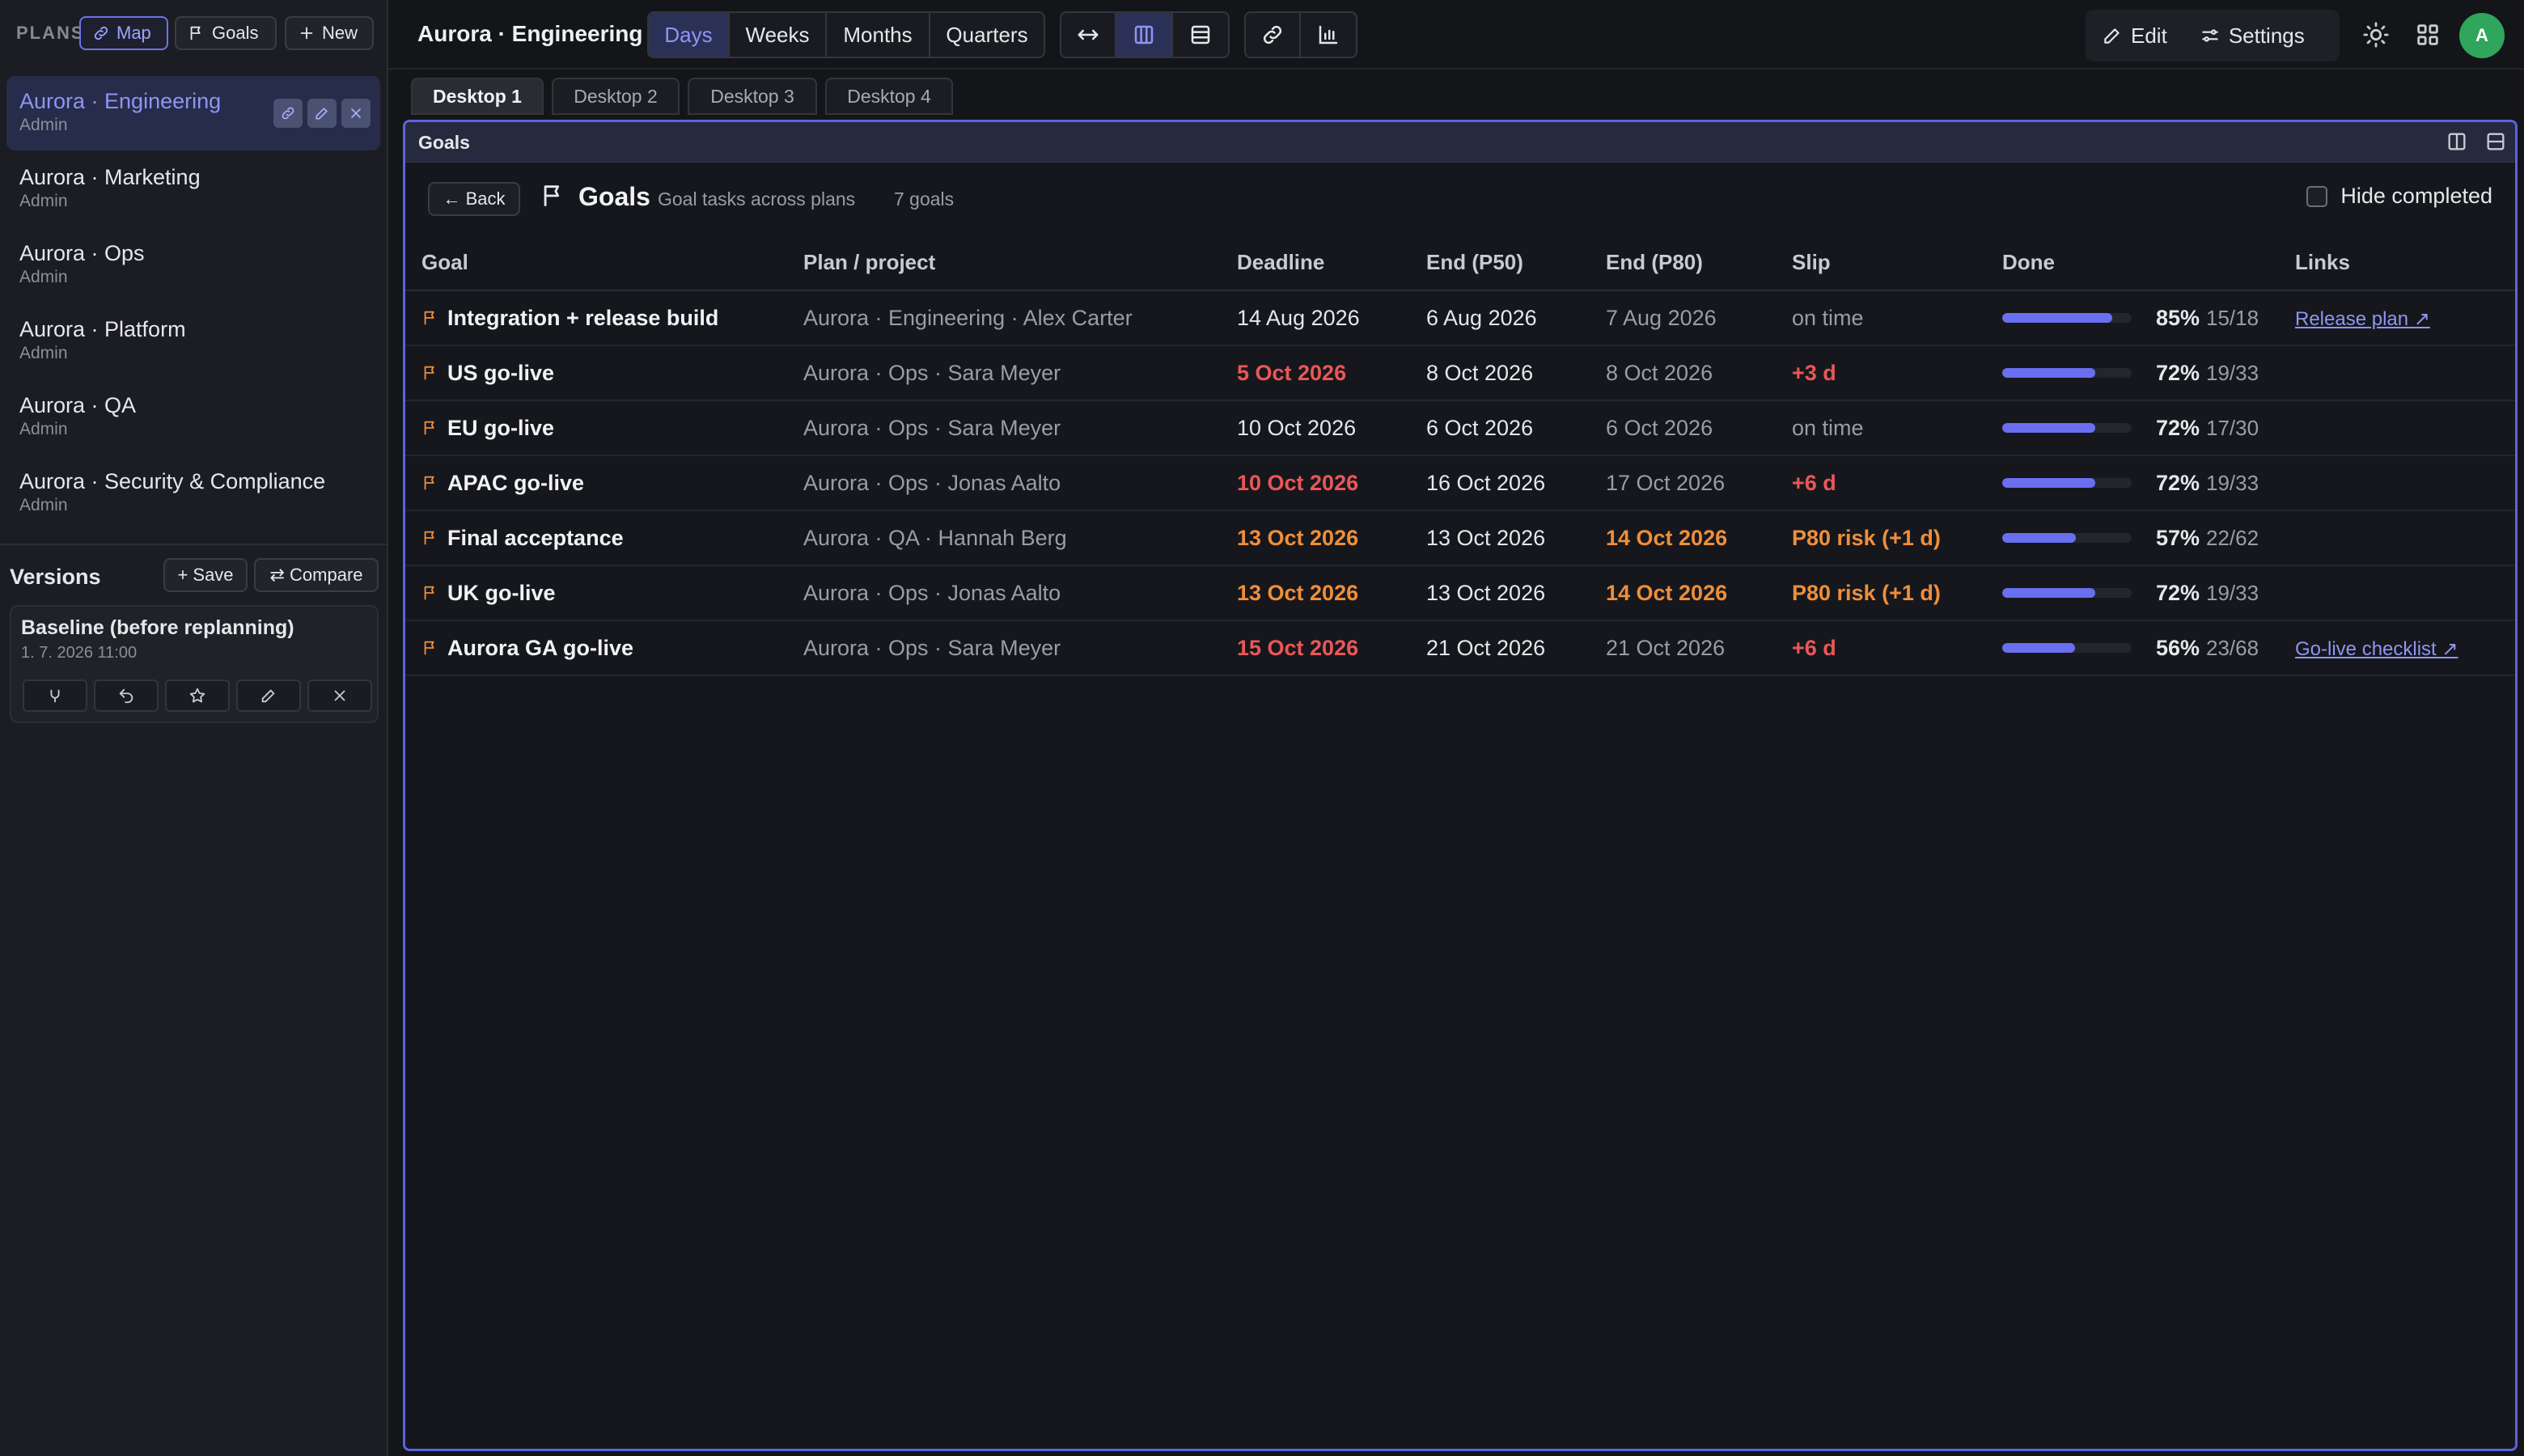  Describe the element at coordinates (123, 33) in the screenshot. I see `map-button: Map` at that location.